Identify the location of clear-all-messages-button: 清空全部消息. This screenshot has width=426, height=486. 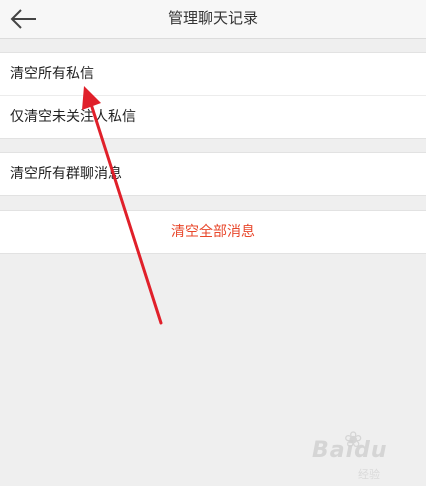
(213, 232).